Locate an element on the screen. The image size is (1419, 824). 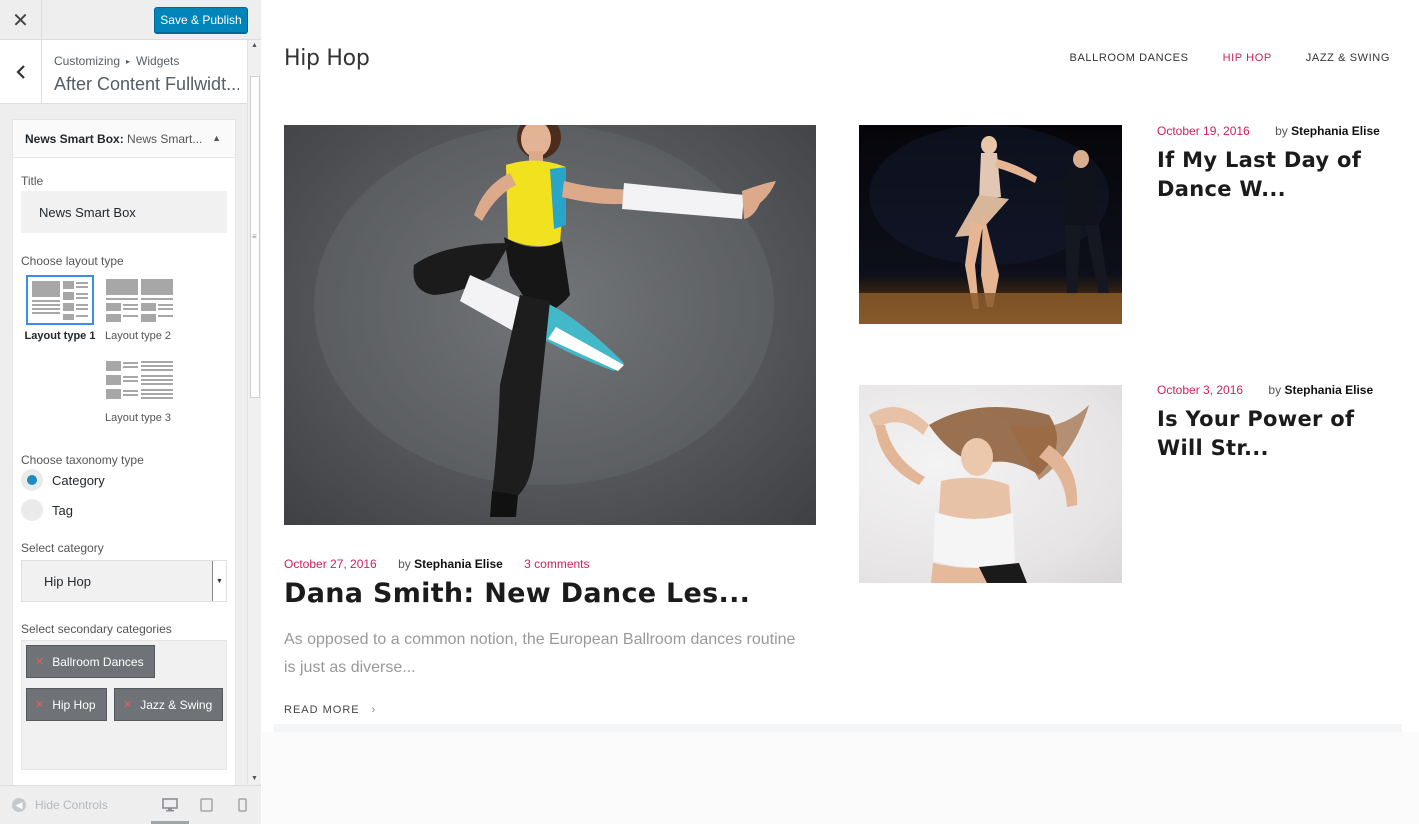
scroll-up-arrow-icon: ▲ is located at coordinates (254, 45).